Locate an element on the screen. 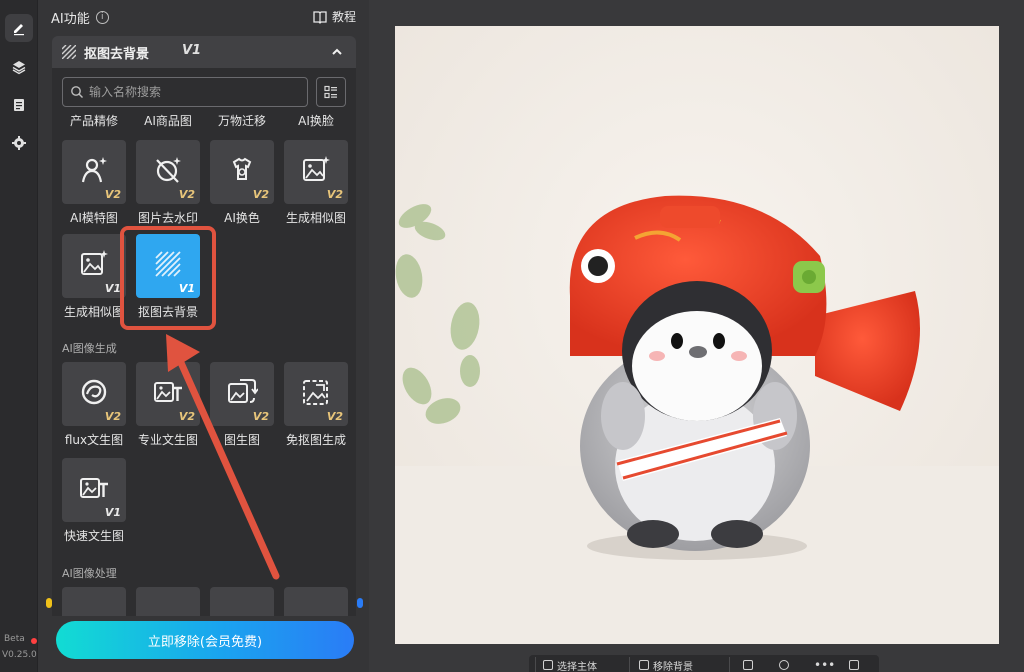  section-title: 抠图去背景 is located at coordinates (117, 54).